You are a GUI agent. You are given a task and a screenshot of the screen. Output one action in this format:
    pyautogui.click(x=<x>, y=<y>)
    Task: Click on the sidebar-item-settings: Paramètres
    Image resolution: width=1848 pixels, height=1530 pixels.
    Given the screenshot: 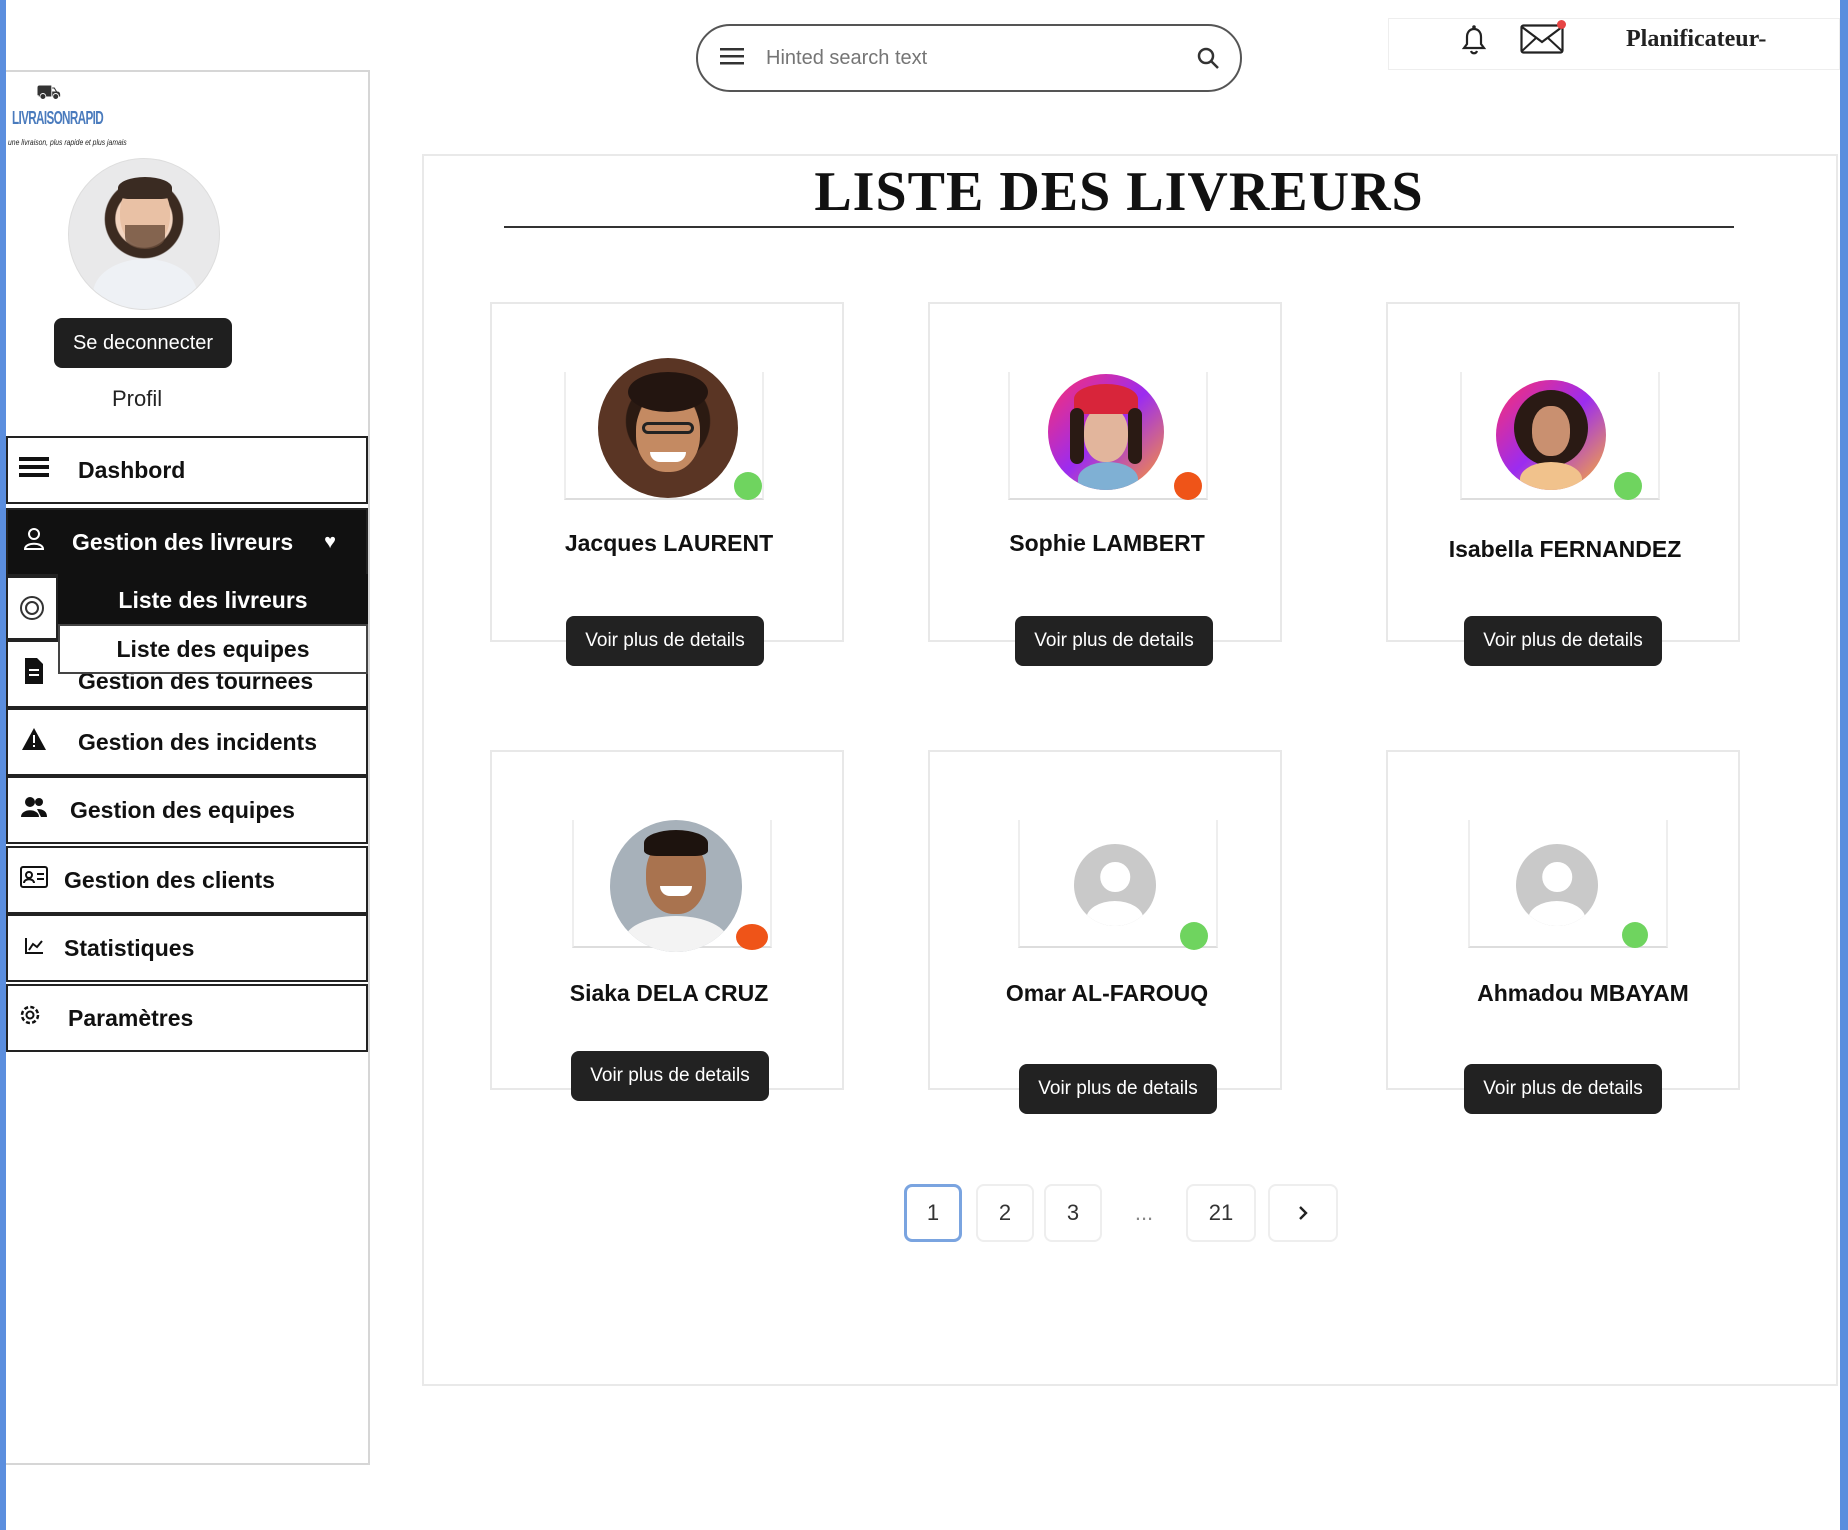 What is the action you would take?
    pyautogui.click(x=187, y=1018)
    